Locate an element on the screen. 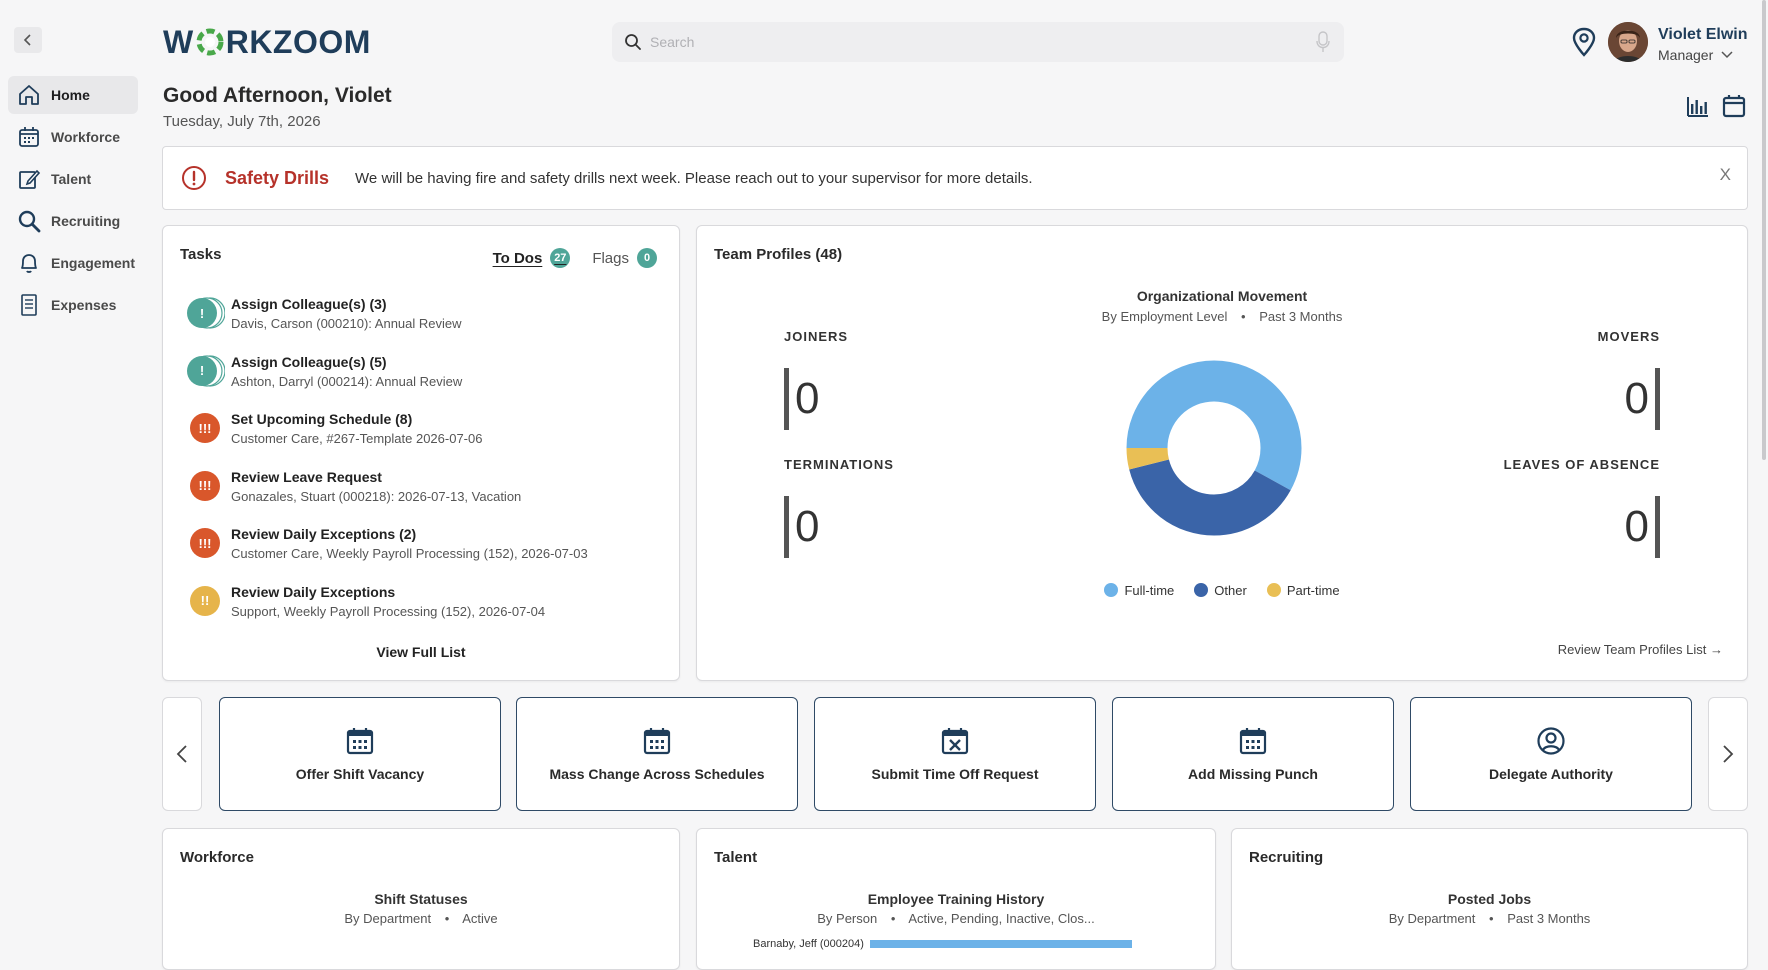  sidebar-item-recruiting: Recruiting is located at coordinates (73, 221).